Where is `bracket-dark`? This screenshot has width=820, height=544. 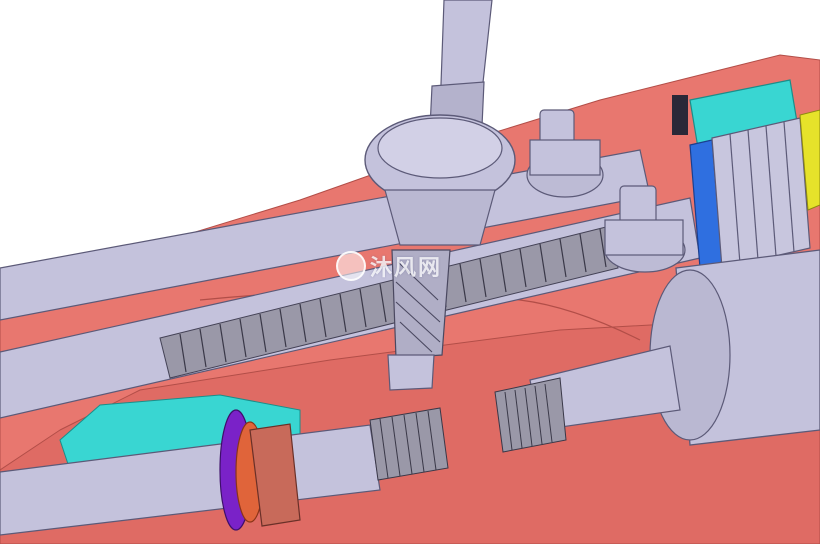 bracket-dark is located at coordinates (680, 115).